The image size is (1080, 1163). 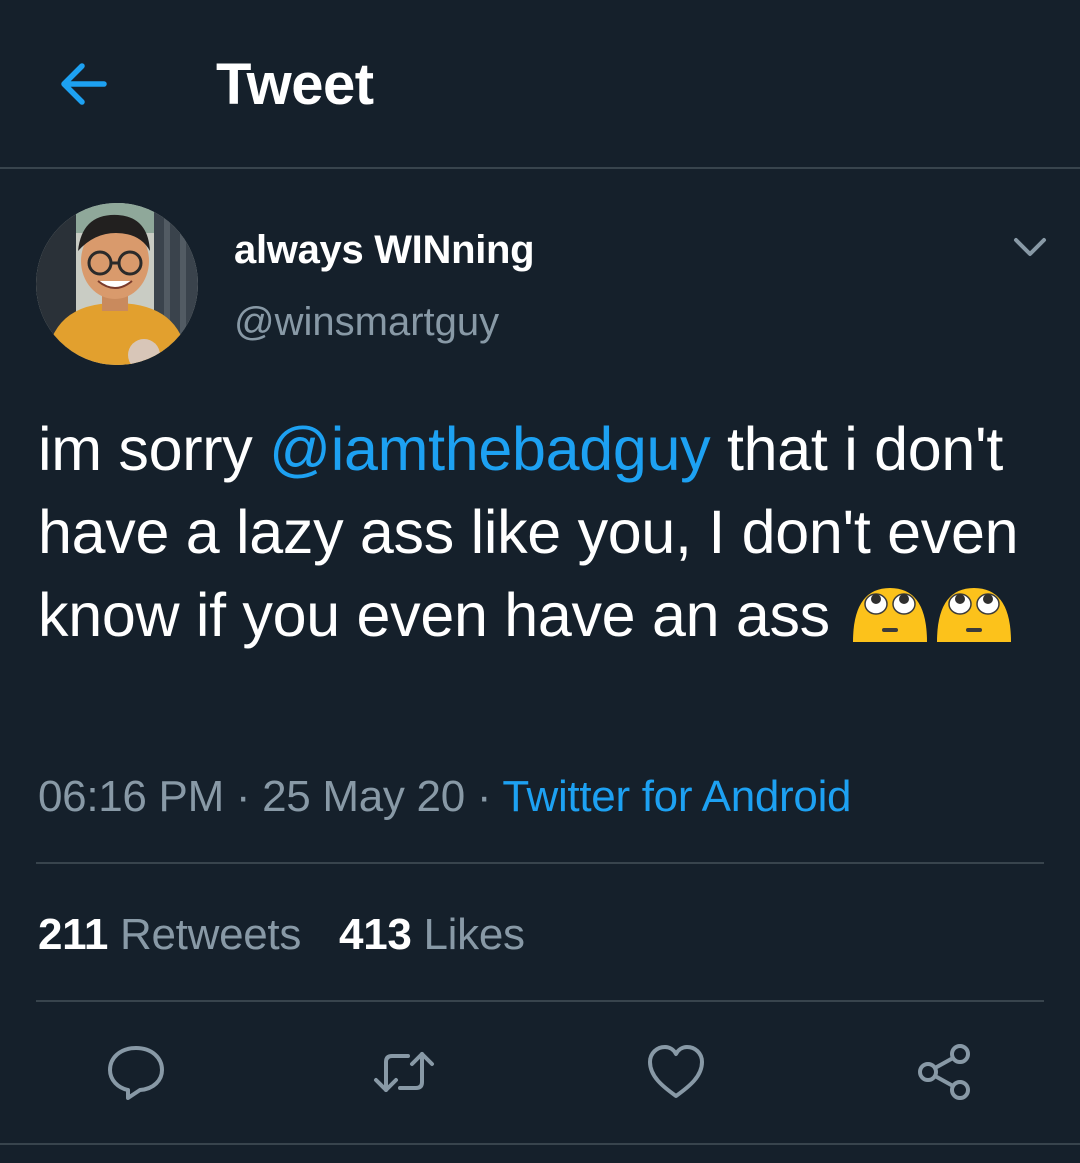 What do you see at coordinates (366, 322) in the screenshot?
I see `author-handle: @winsmartguy` at bounding box center [366, 322].